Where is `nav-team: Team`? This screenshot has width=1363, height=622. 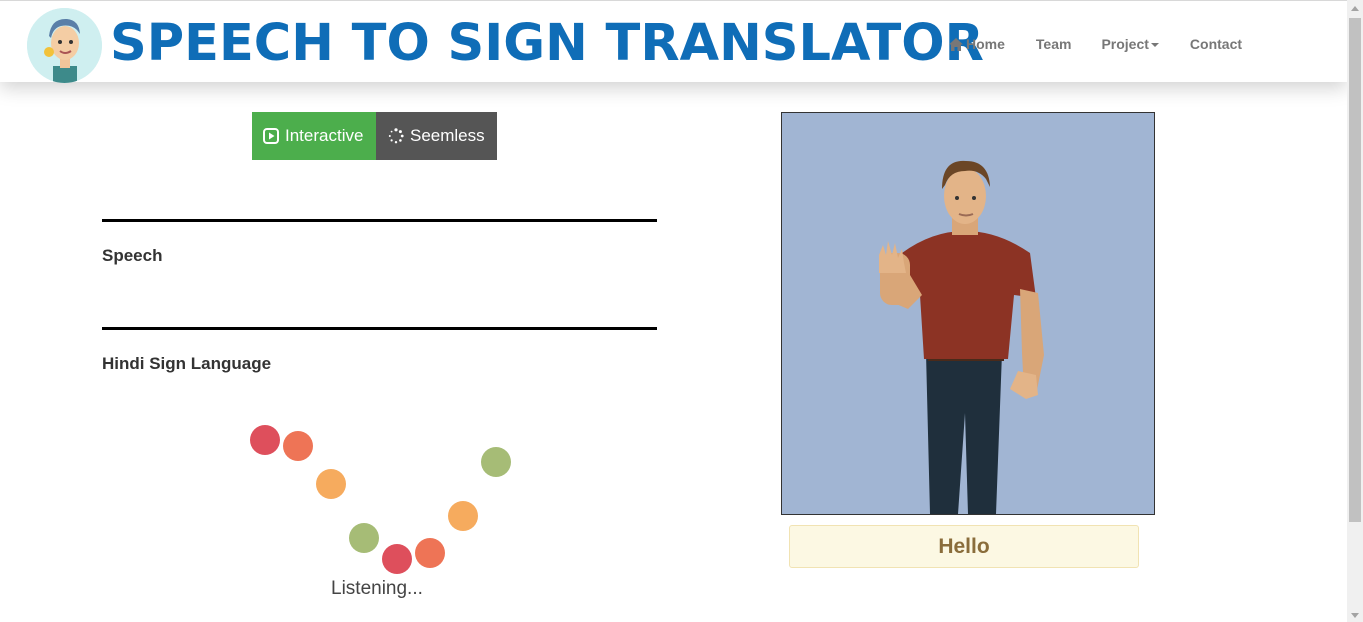
nav-team: Team is located at coordinates (1054, 44).